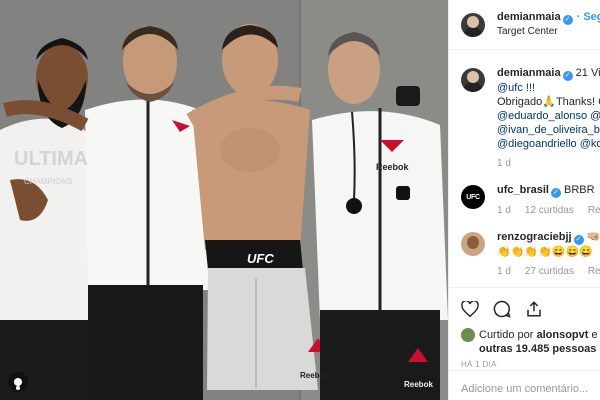 The height and width of the screenshot is (400, 600). What do you see at coordinates (593, 237) in the screenshot?
I see `comment-text: 🤜🏼` at bounding box center [593, 237].